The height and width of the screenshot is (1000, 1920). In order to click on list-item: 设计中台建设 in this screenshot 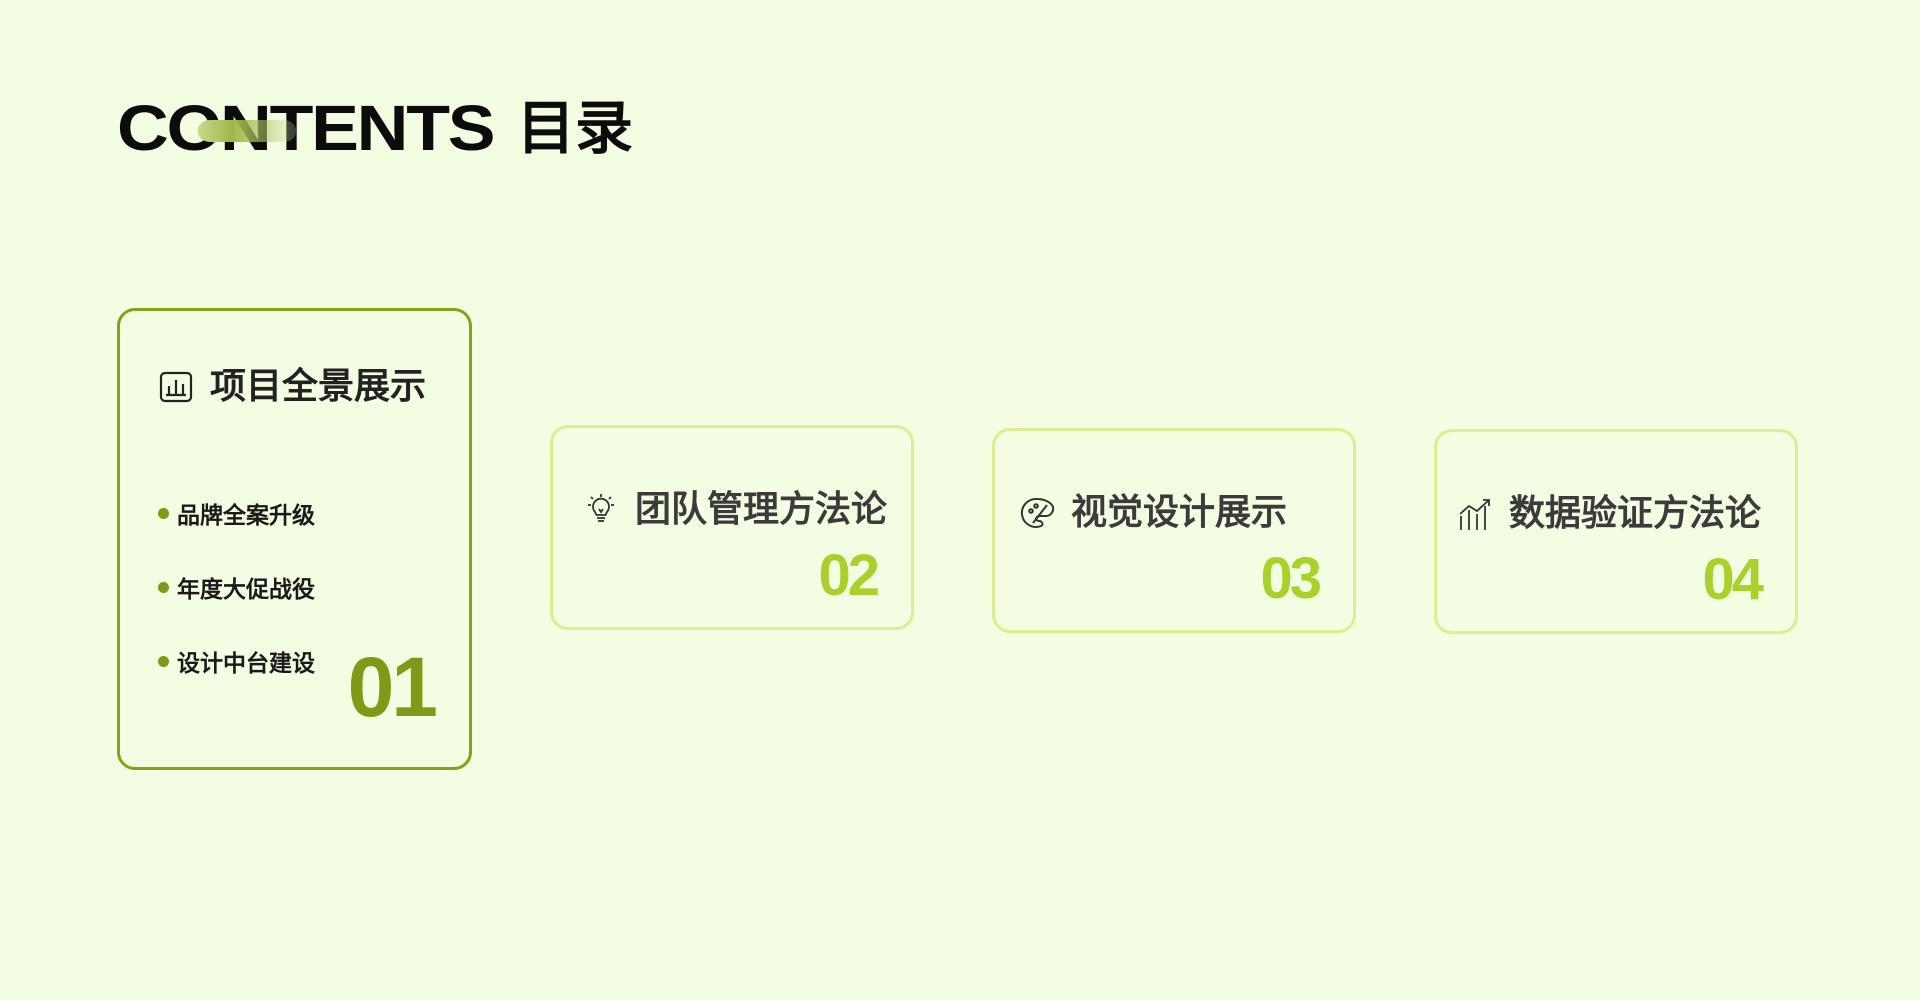, I will do `click(236, 661)`.